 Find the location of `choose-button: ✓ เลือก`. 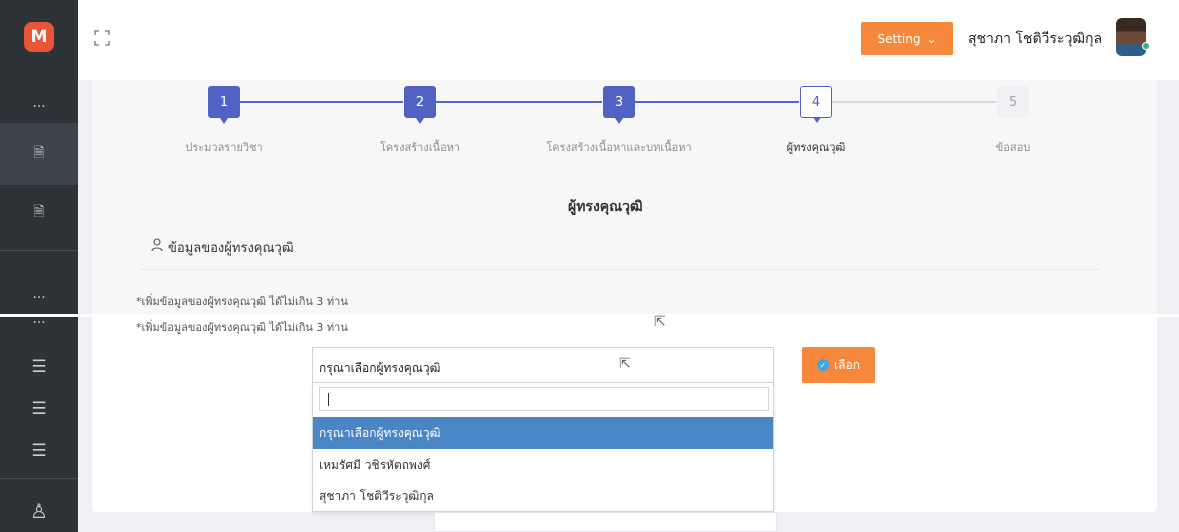

choose-button: ✓ เลือก is located at coordinates (838, 365).